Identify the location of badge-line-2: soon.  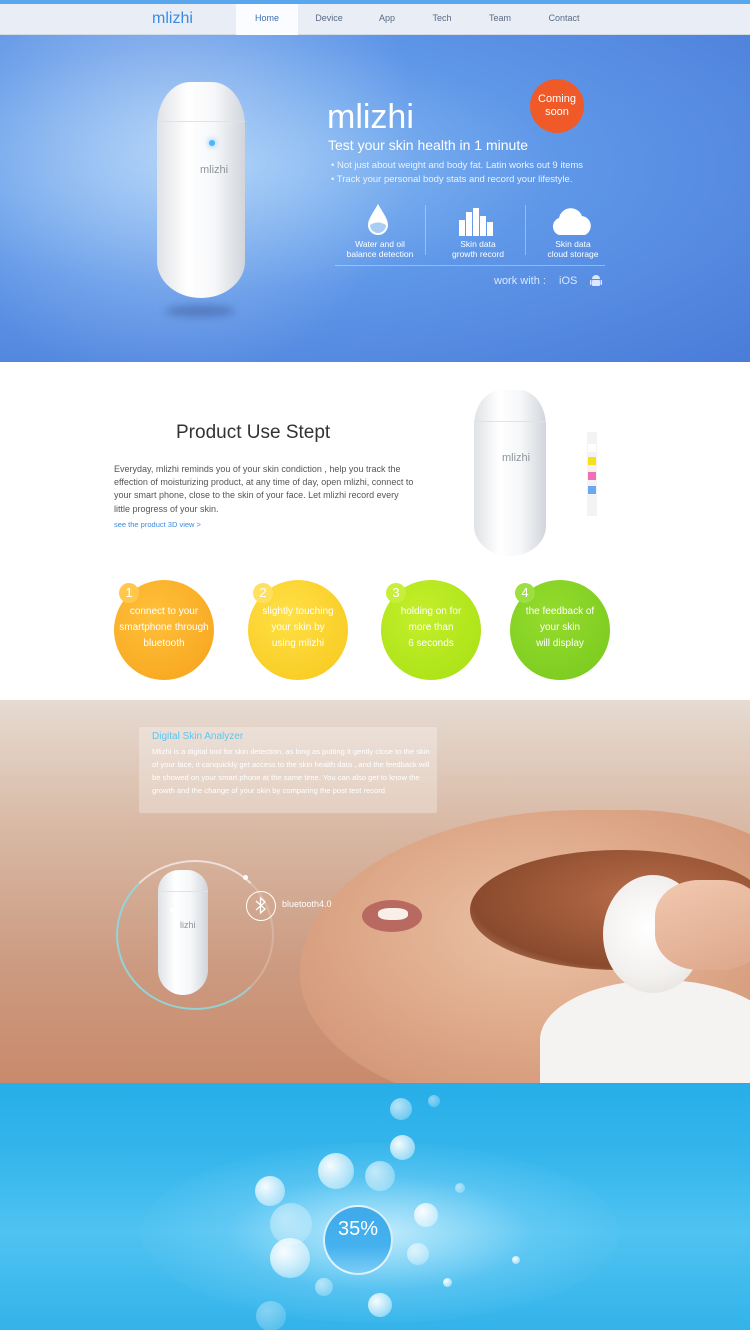
(557, 112).